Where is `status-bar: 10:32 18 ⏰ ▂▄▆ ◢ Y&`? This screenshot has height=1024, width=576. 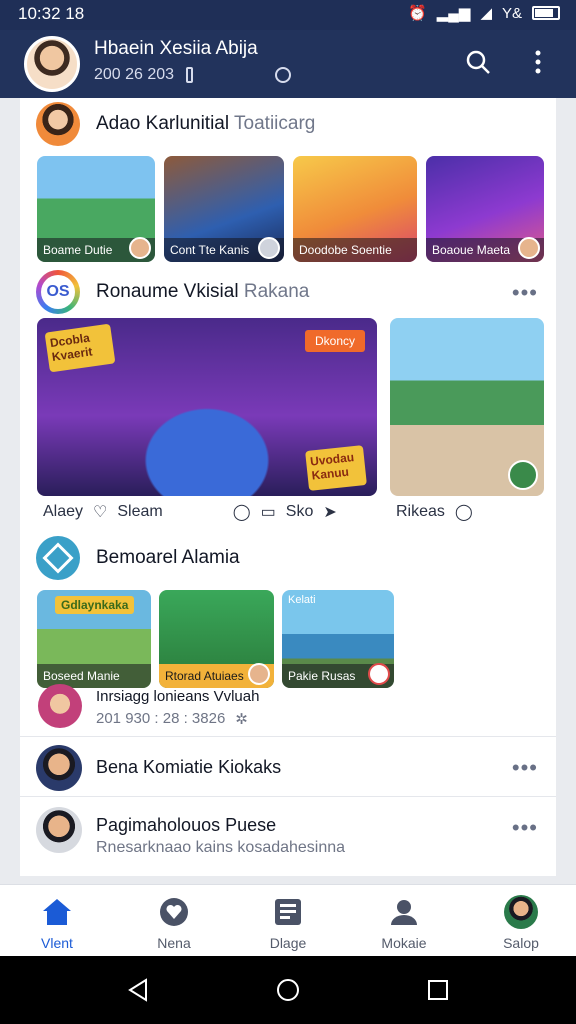
status-bar: 10:32 18 ⏰ ▂▄▆ ◢ Y& is located at coordinates (288, 15).